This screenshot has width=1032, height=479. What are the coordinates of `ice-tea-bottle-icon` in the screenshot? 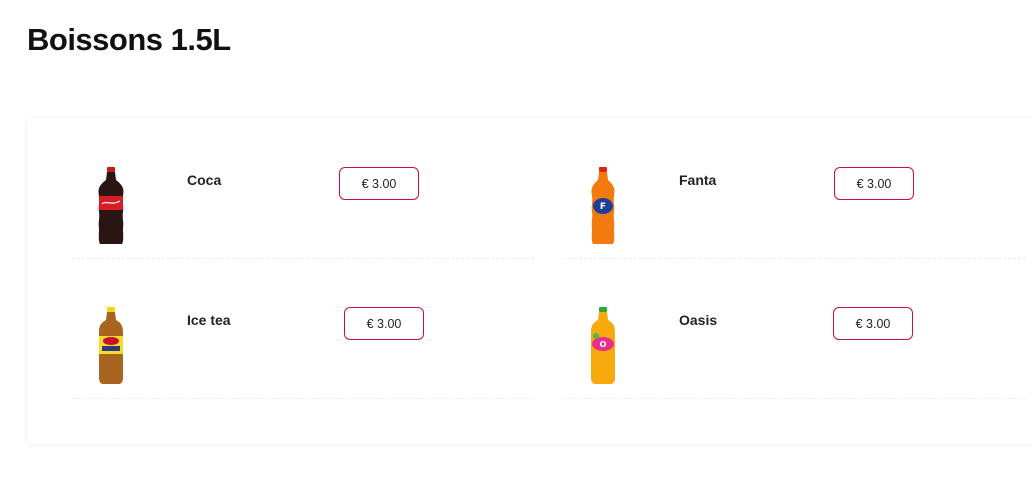 It's located at (111, 345).